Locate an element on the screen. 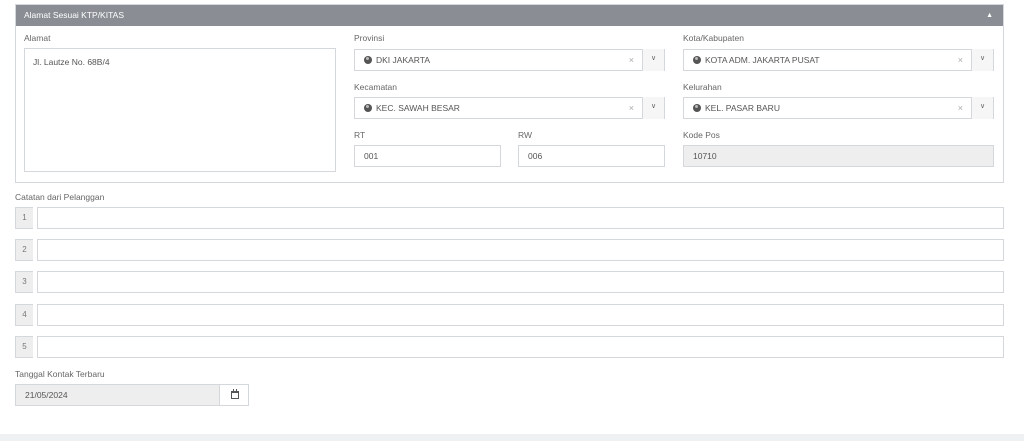 Image resolution: width=1024 pixels, height=441 pixels. postal-value: 10710 is located at coordinates (705, 156).